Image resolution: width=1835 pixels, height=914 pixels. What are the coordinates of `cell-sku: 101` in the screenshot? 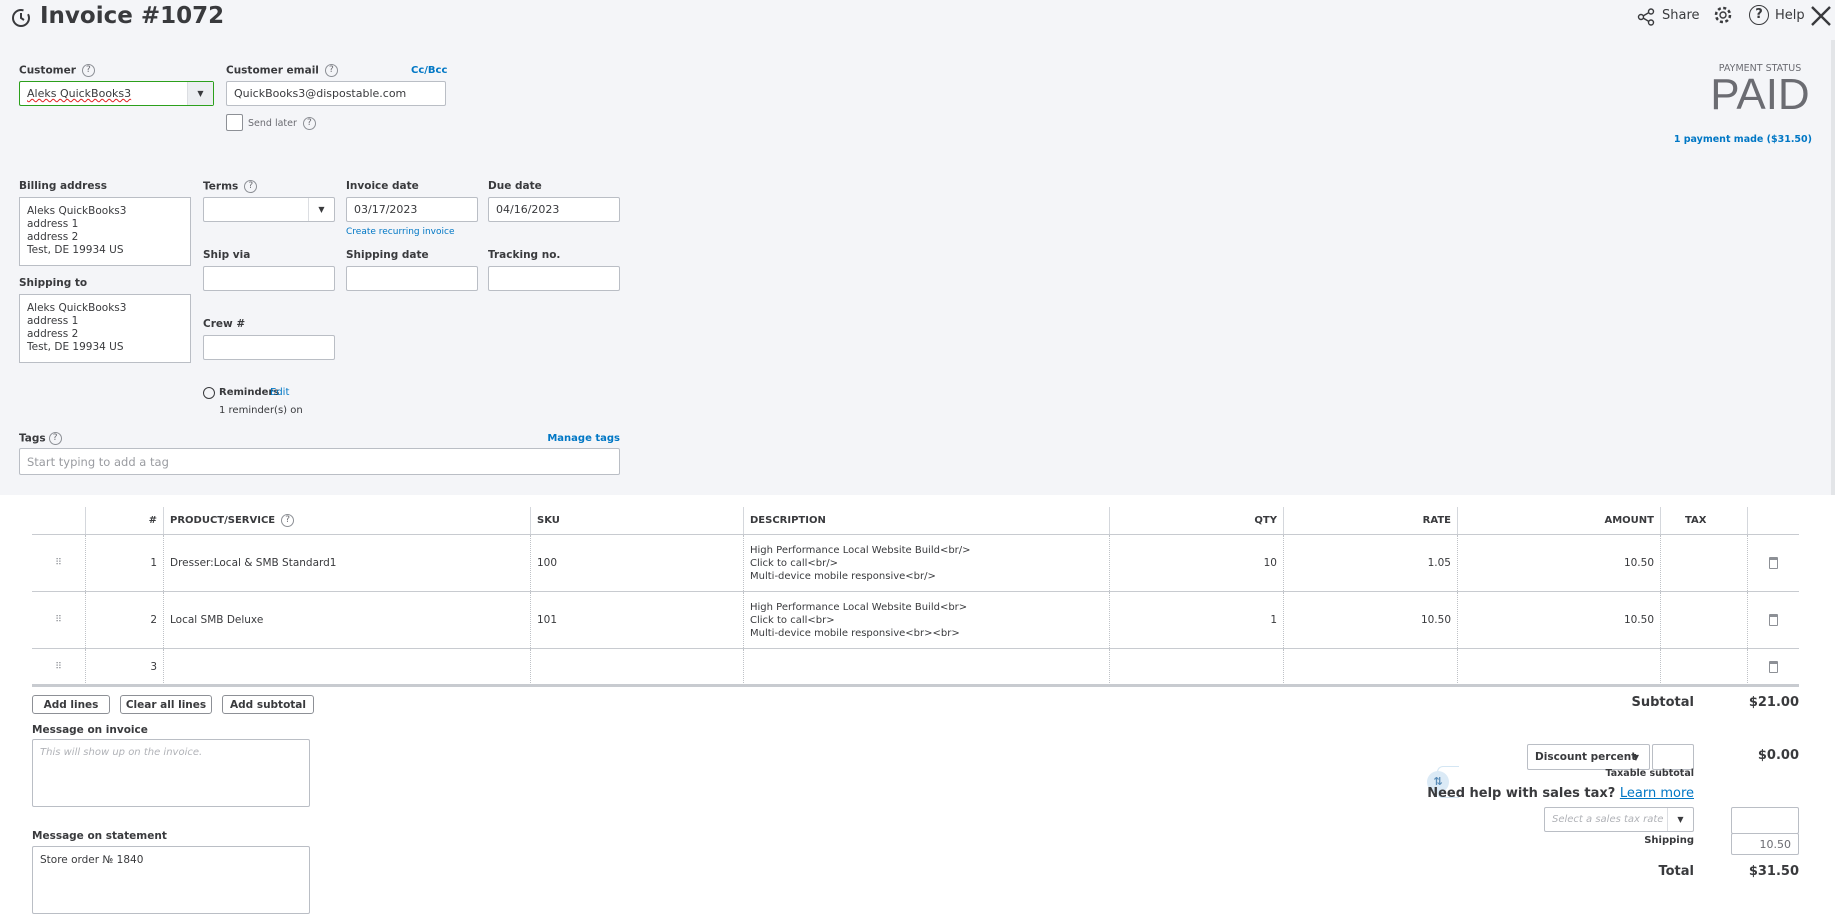 It's located at (636, 620).